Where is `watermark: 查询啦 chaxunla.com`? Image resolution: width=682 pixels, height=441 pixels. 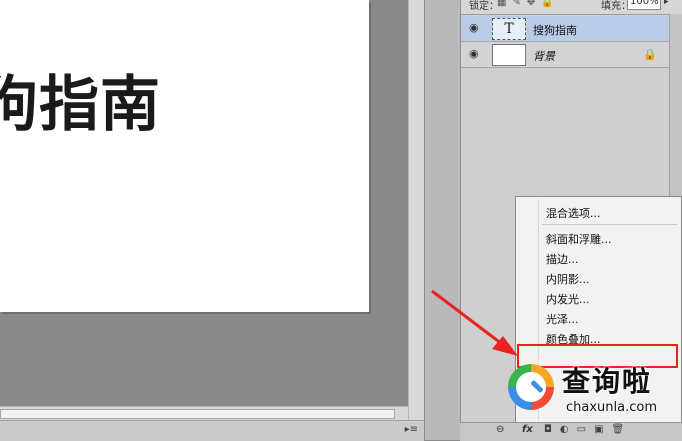
watermark: 查询啦 chaxunla.com is located at coordinates (591, 387).